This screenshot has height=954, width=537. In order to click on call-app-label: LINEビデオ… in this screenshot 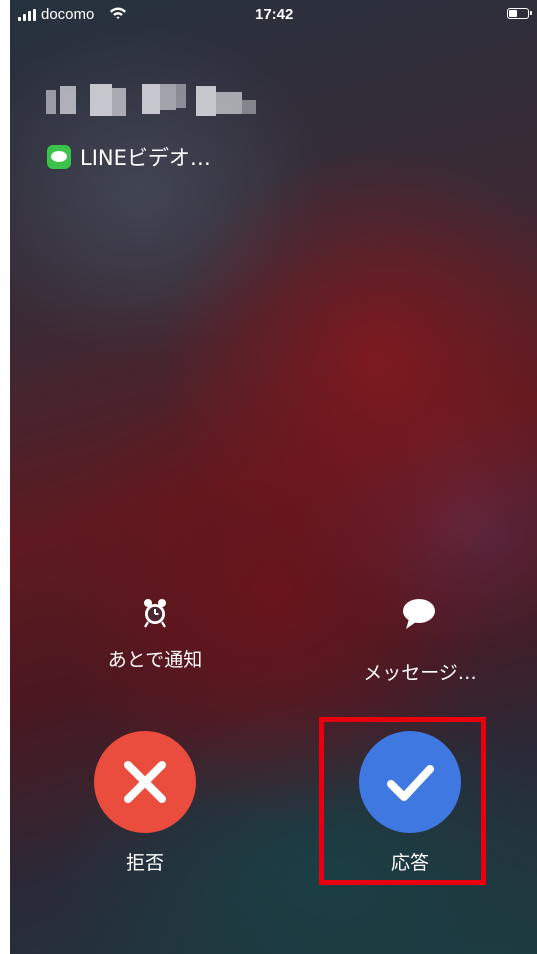, I will do `click(145, 158)`.